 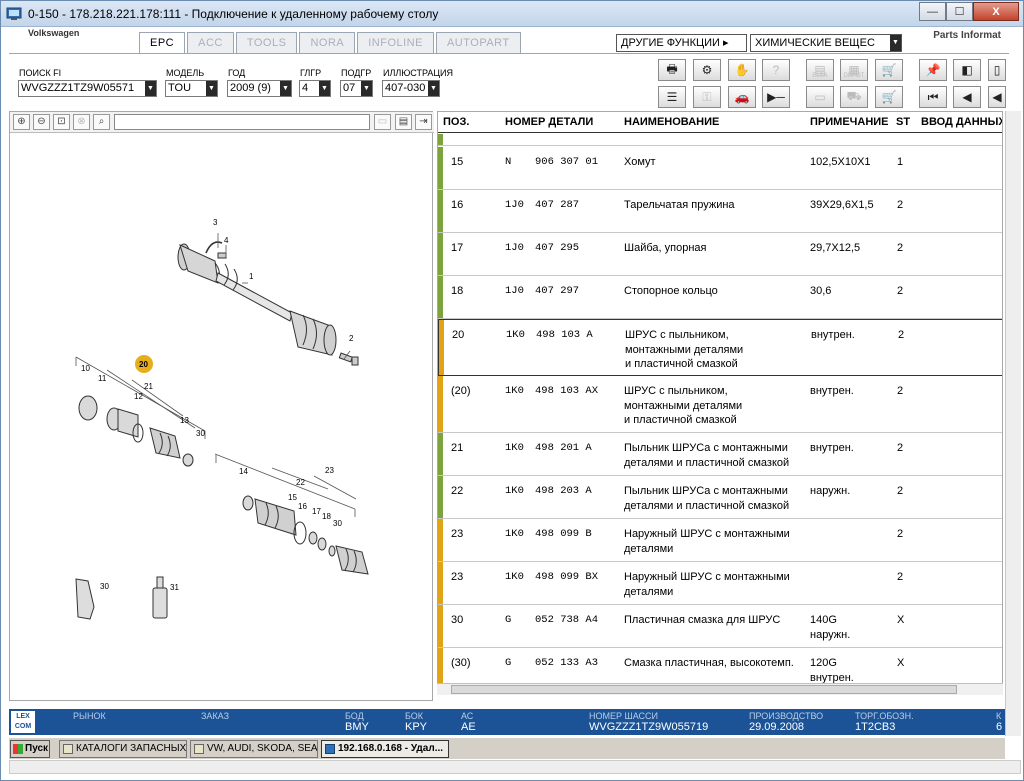 What do you see at coordinates (243, 471) in the screenshot?
I see `callout-14: 14` at bounding box center [243, 471].